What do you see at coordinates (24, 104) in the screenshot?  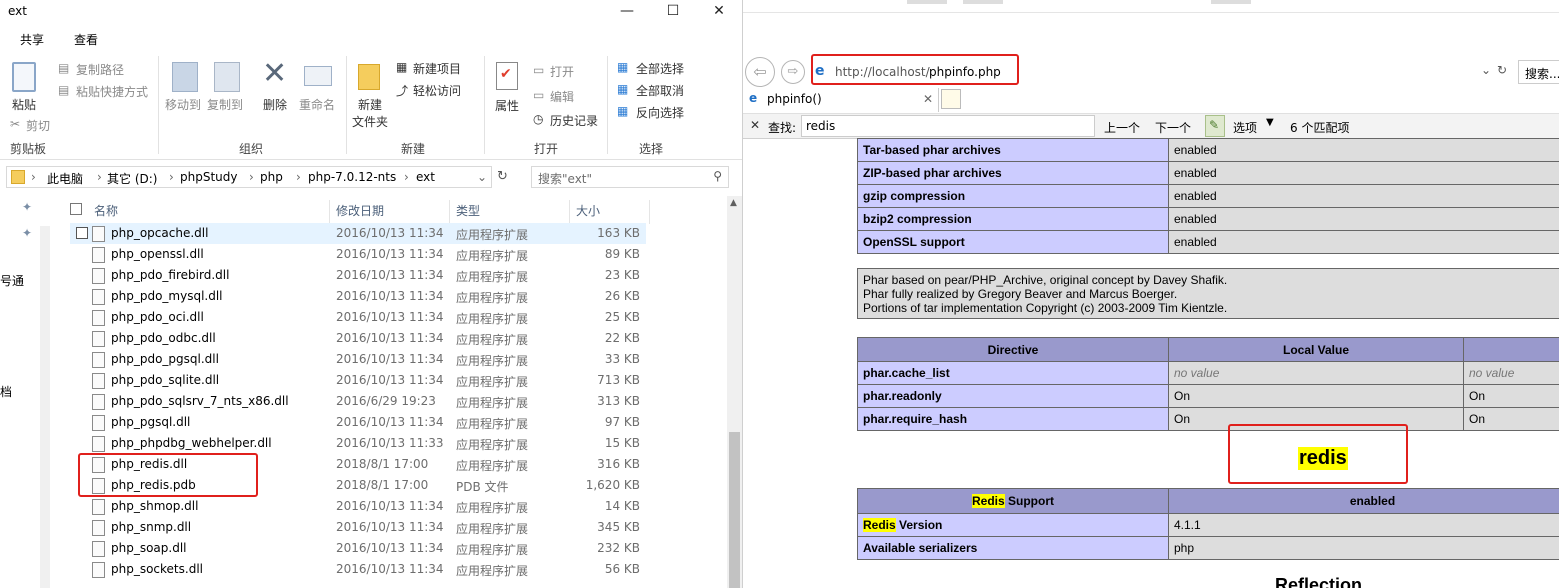 I see `paste-button: 粘贴` at bounding box center [24, 104].